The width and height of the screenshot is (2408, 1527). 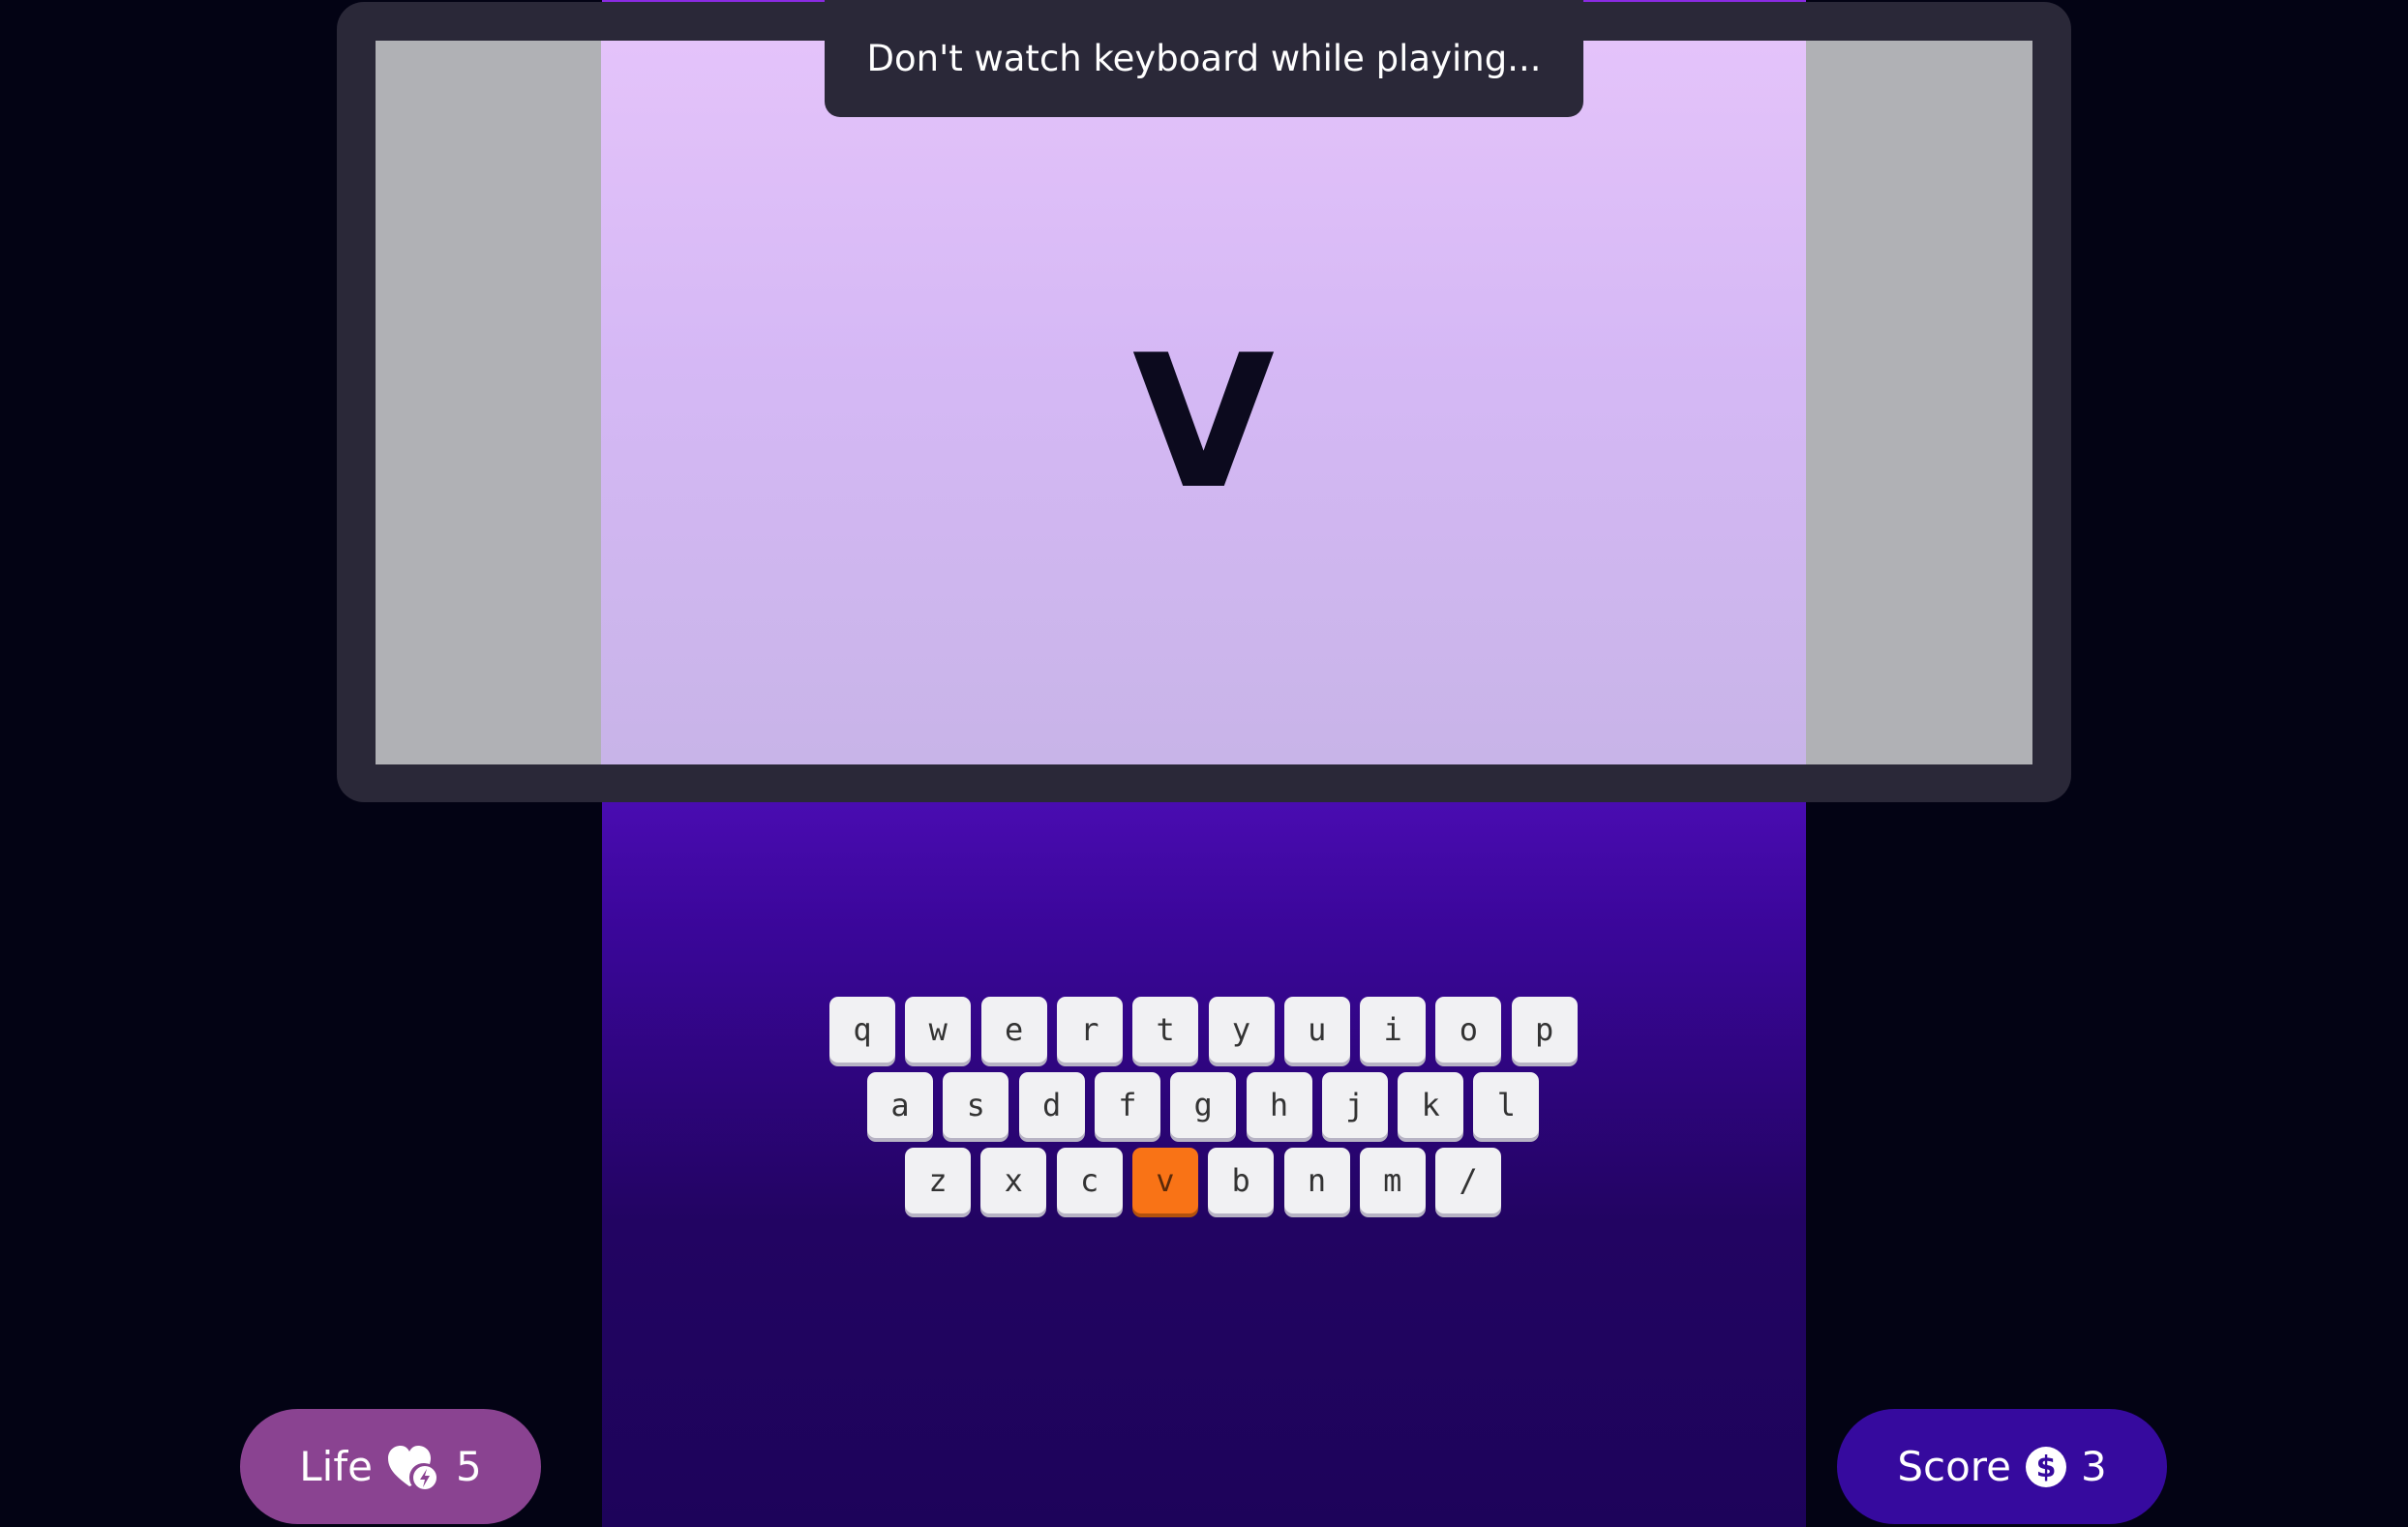 What do you see at coordinates (1954, 1466) in the screenshot?
I see `score-label: Score` at bounding box center [1954, 1466].